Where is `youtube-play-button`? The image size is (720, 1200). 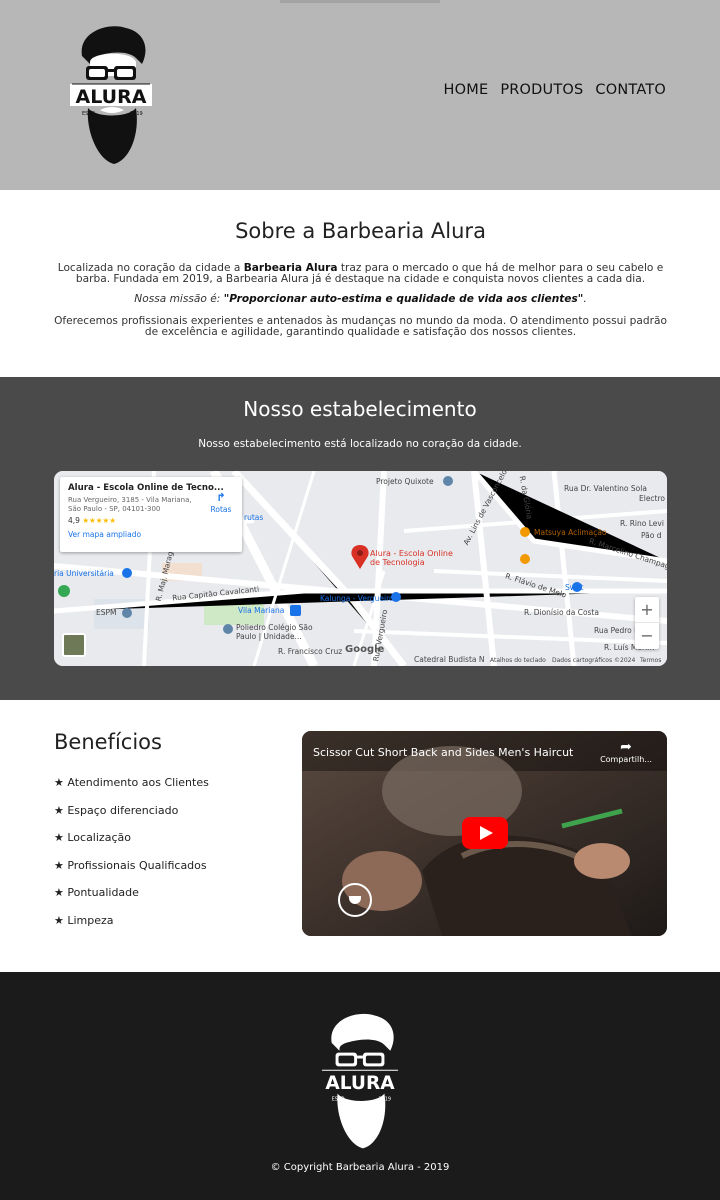
youtube-play-button is located at coordinates (485, 833).